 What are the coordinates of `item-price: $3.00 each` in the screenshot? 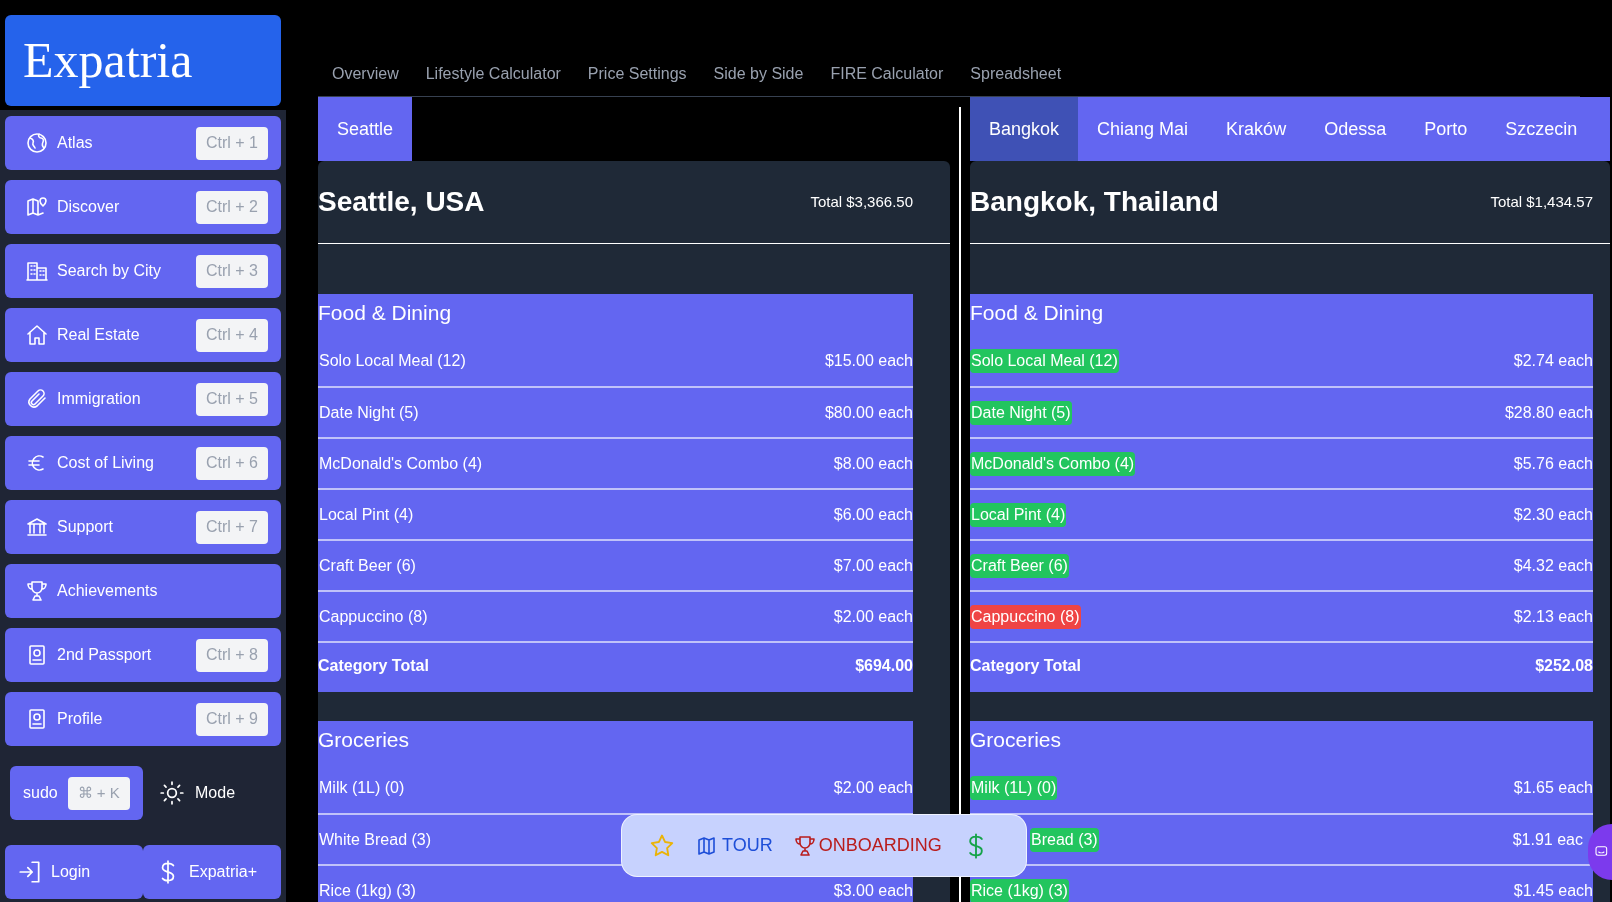 It's located at (873, 890).